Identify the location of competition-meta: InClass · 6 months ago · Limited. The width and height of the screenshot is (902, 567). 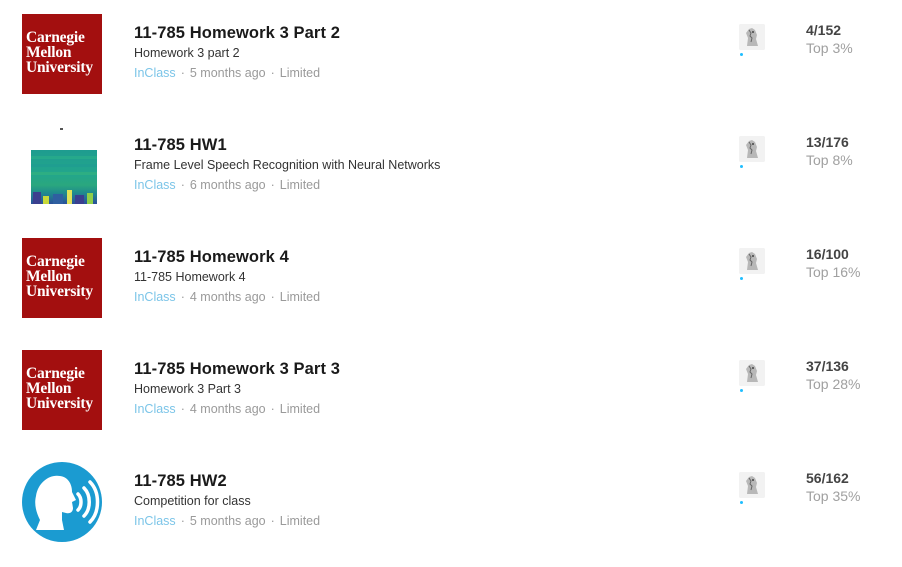
(227, 185).